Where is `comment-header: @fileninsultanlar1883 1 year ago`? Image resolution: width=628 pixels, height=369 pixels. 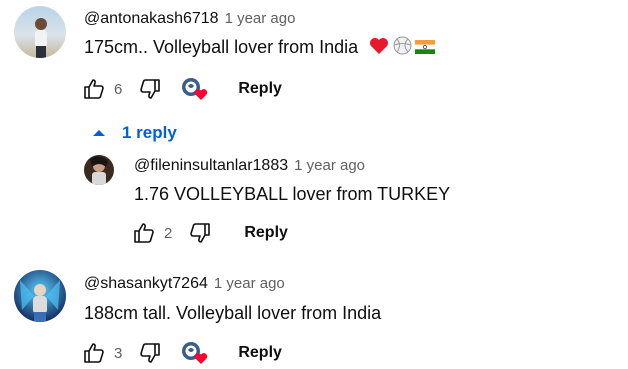
comment-header: @fileninsultanlar1883 1 year ago is located at coordinates (249, 166).